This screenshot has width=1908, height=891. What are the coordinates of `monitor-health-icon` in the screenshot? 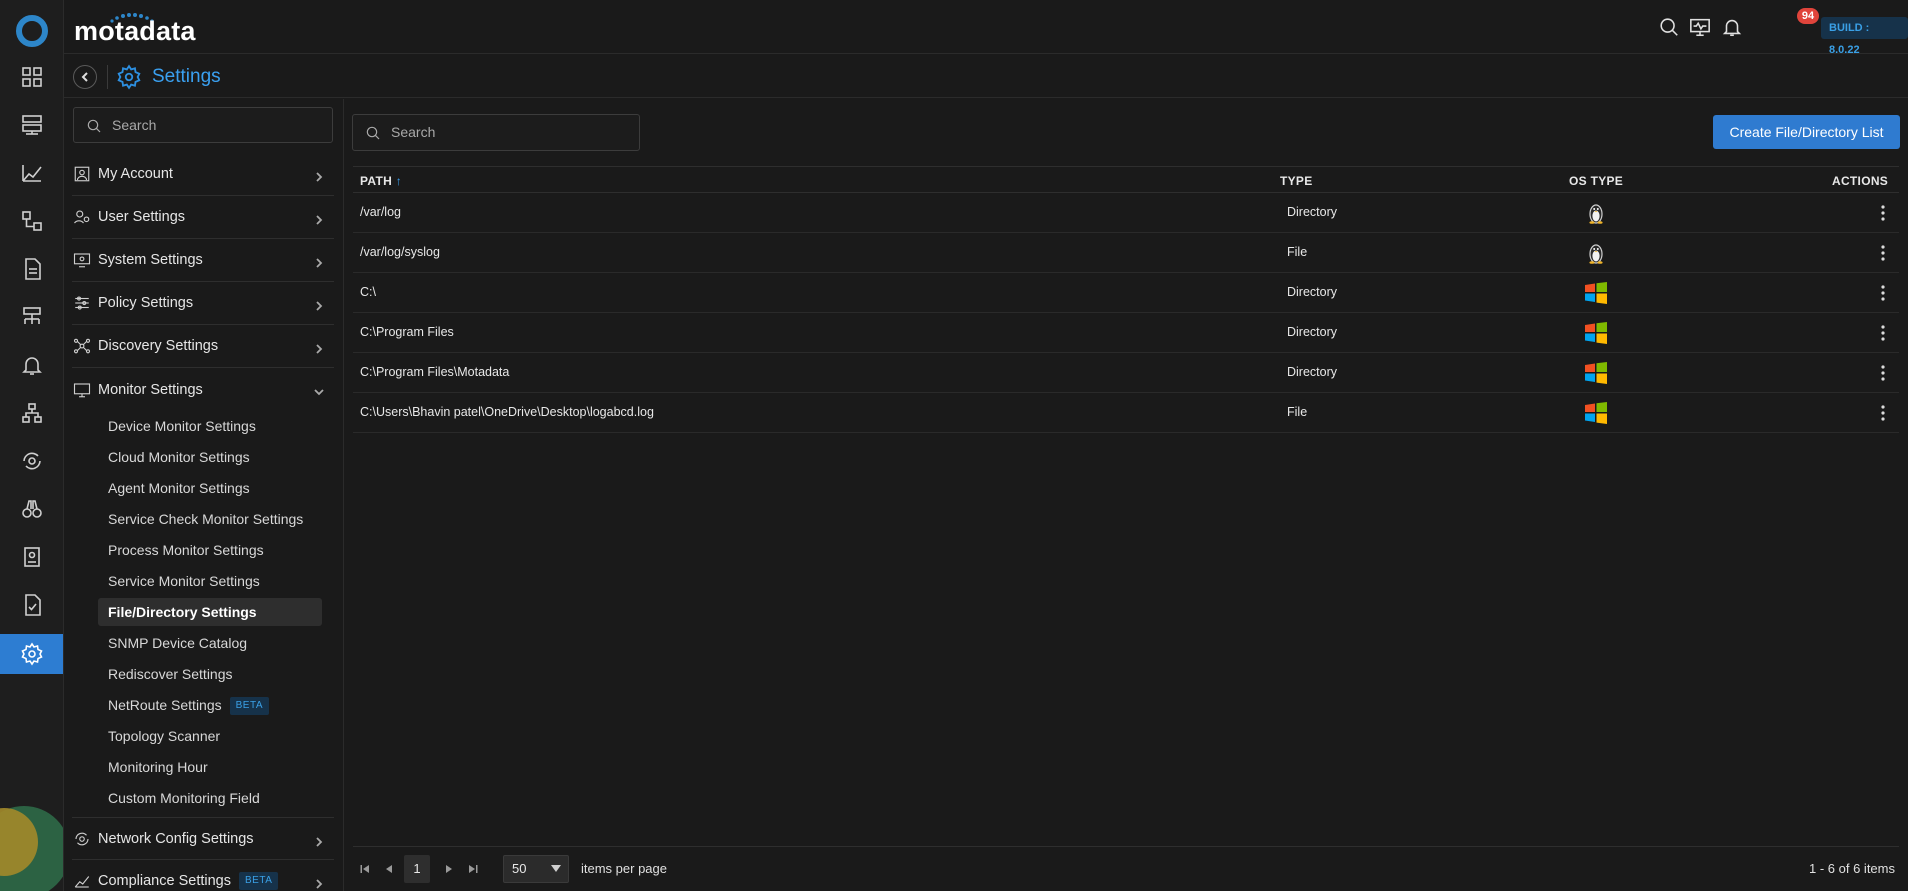 It's located at (1700, 27).